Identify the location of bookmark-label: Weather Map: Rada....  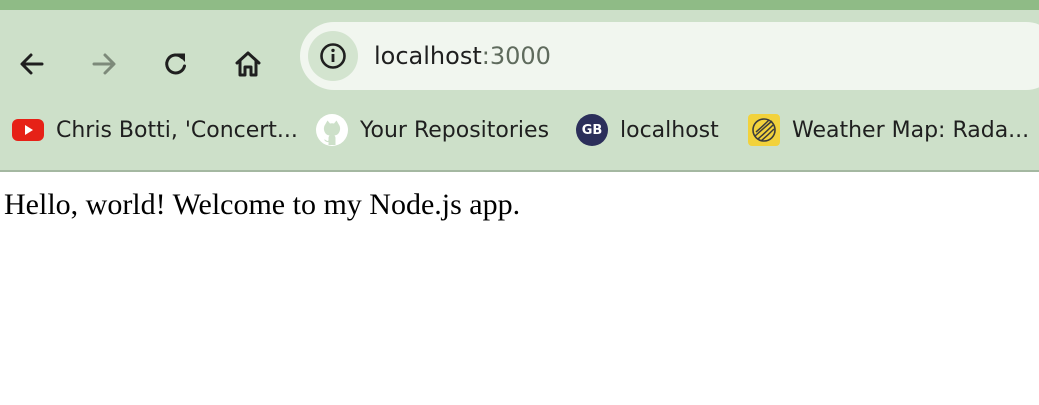
(911, 130).